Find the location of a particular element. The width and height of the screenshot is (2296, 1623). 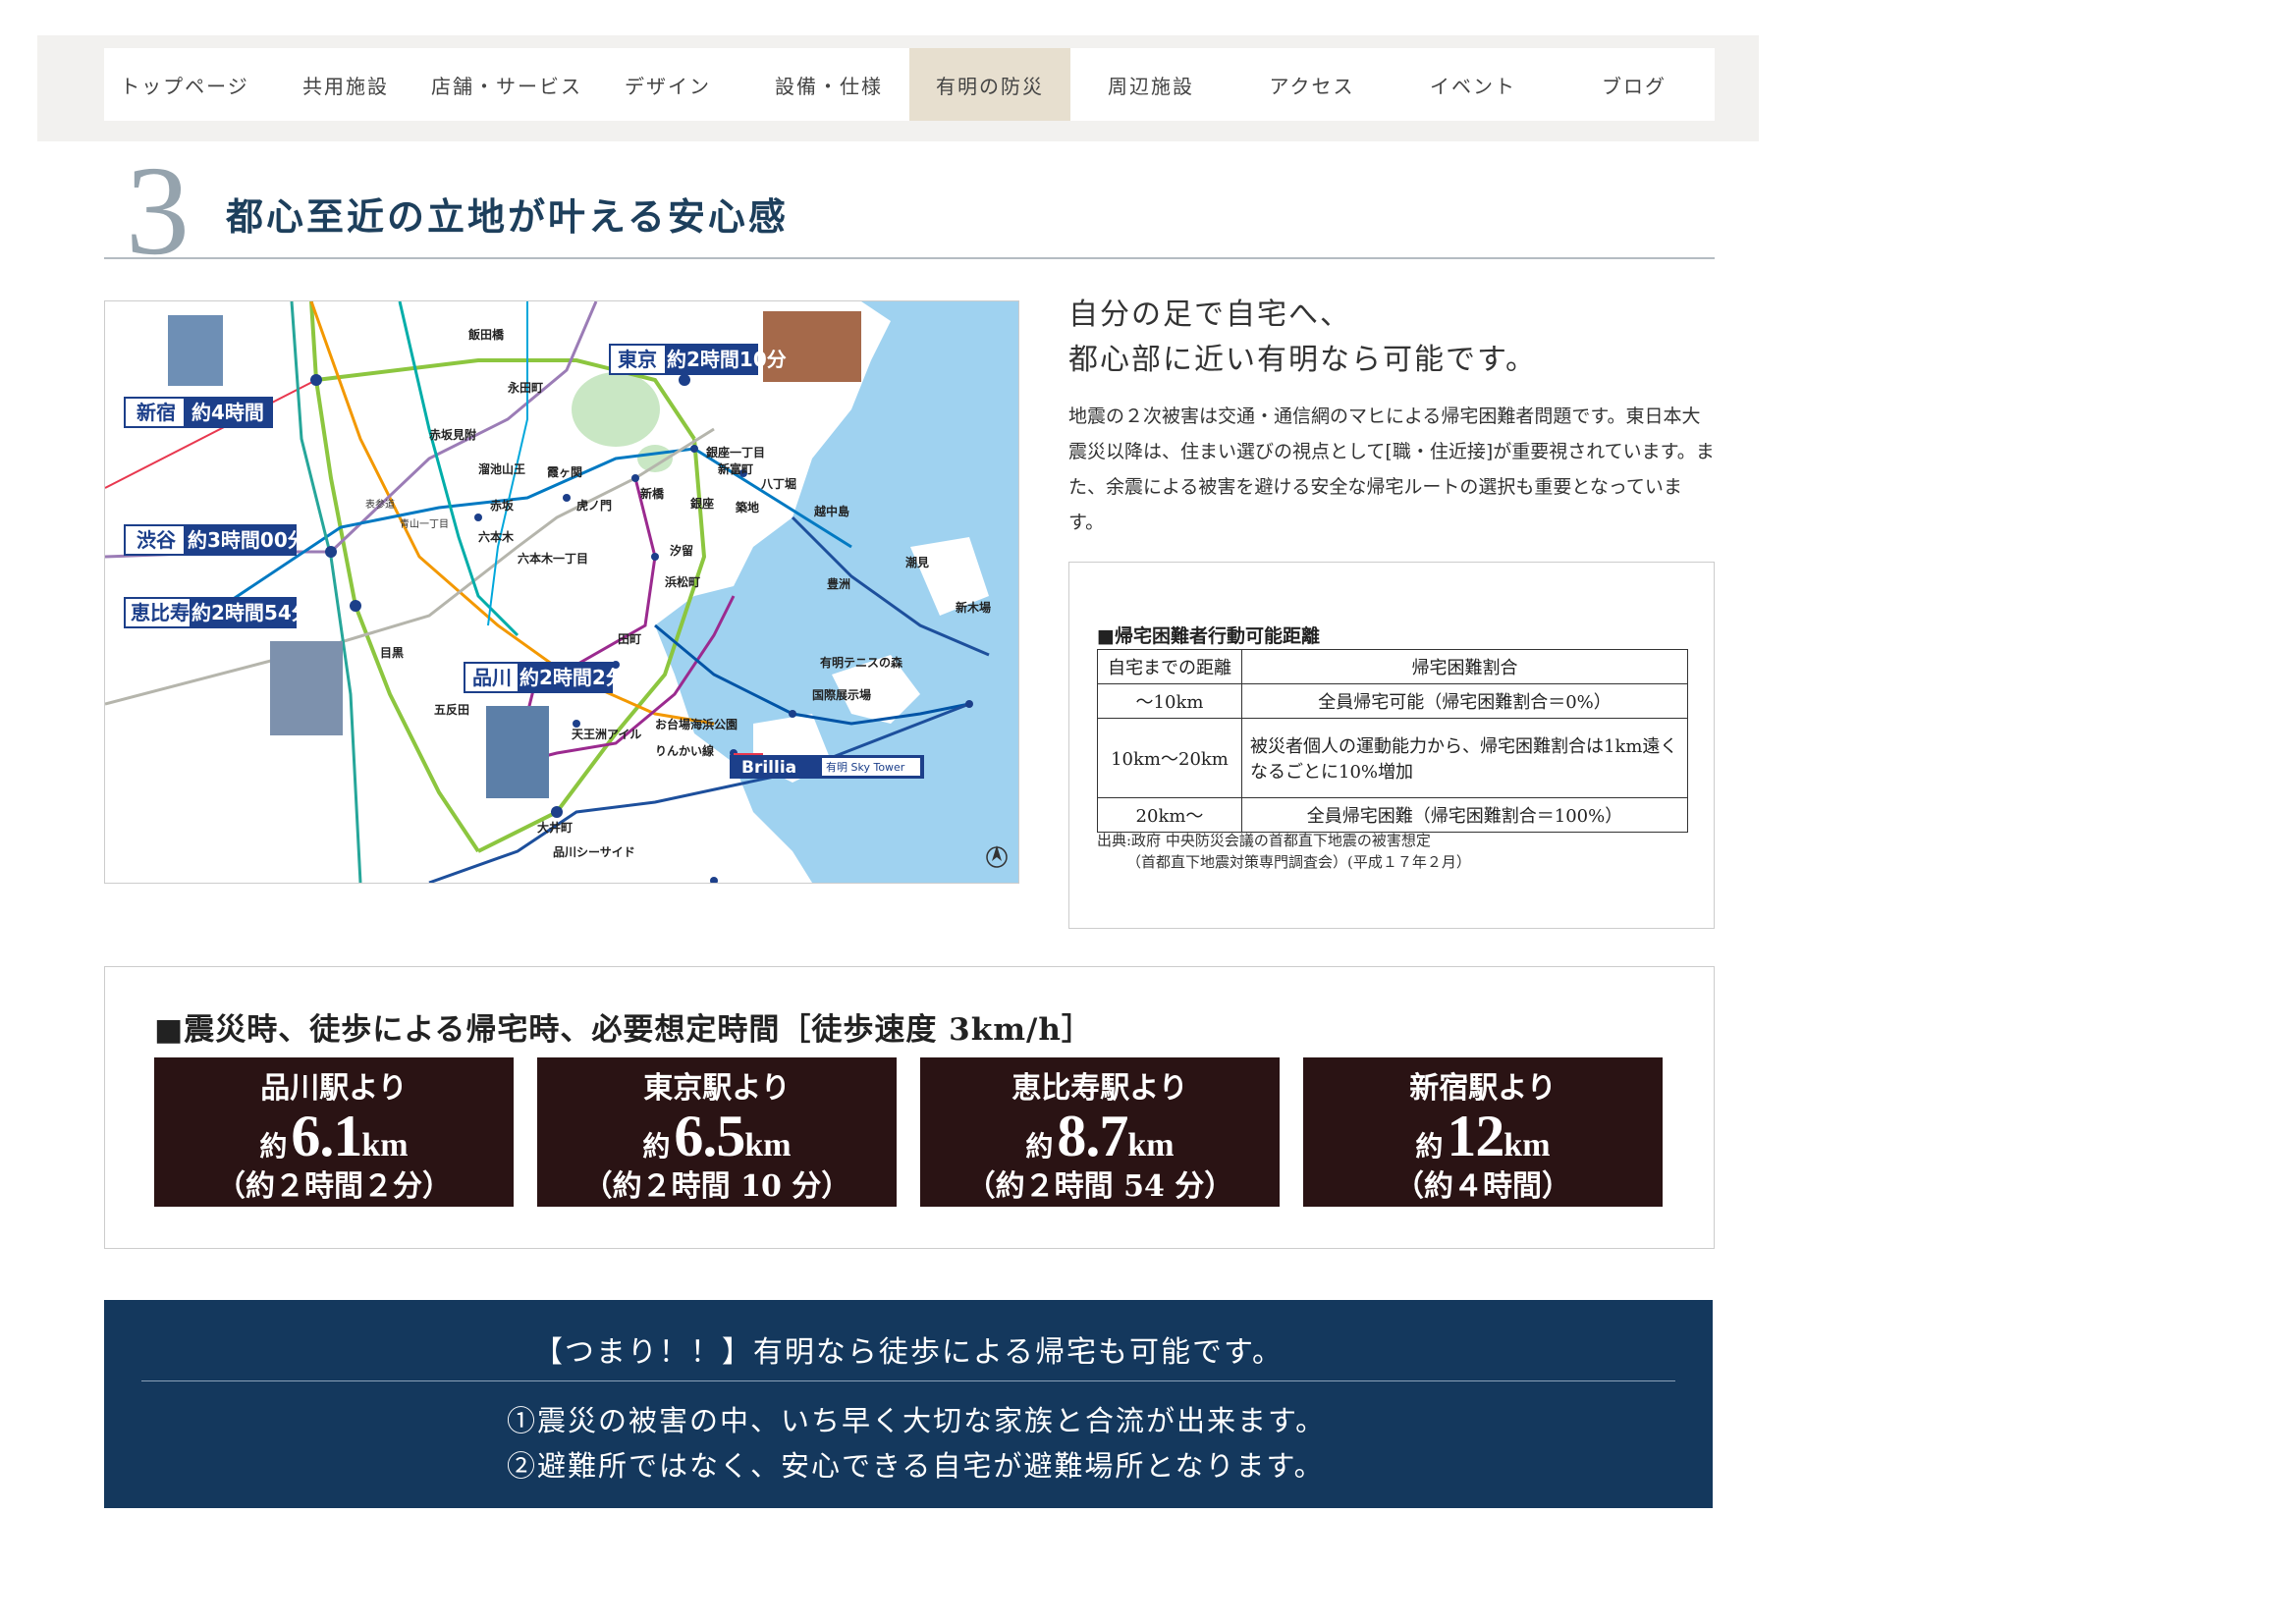

walking-card-shinagawa: 品川駅より 約 6.1km （約２時間２分） is located at coordinates (334, 1132).